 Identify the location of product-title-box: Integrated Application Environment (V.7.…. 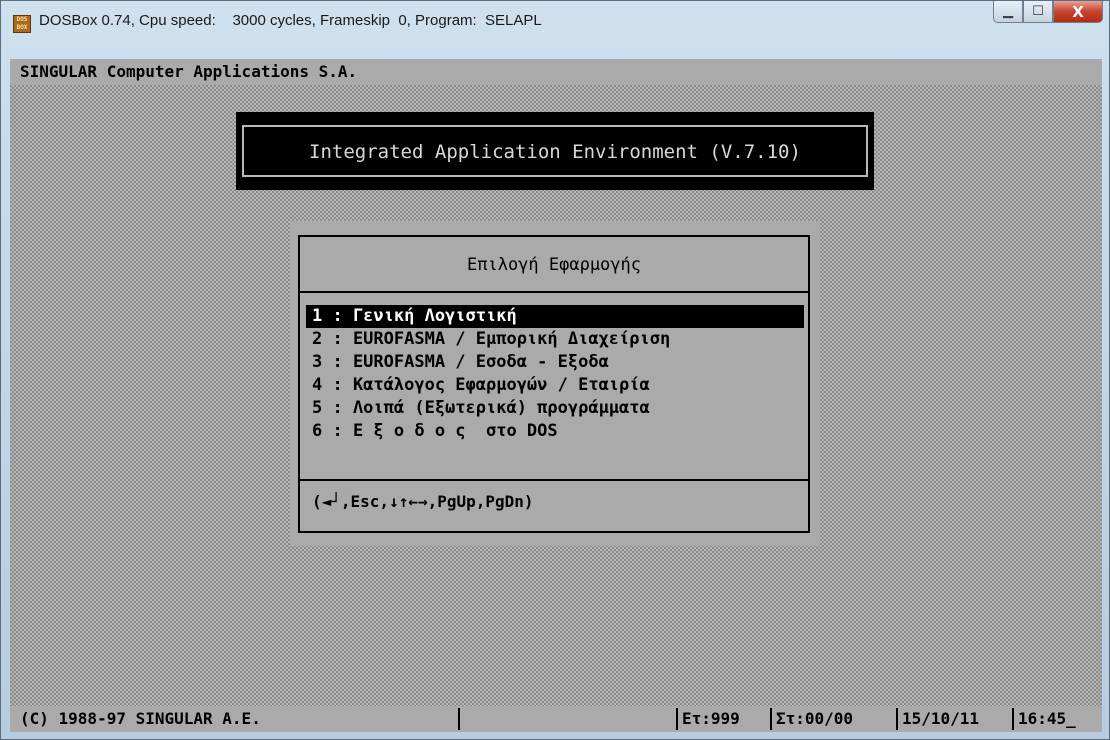
(555, 151).